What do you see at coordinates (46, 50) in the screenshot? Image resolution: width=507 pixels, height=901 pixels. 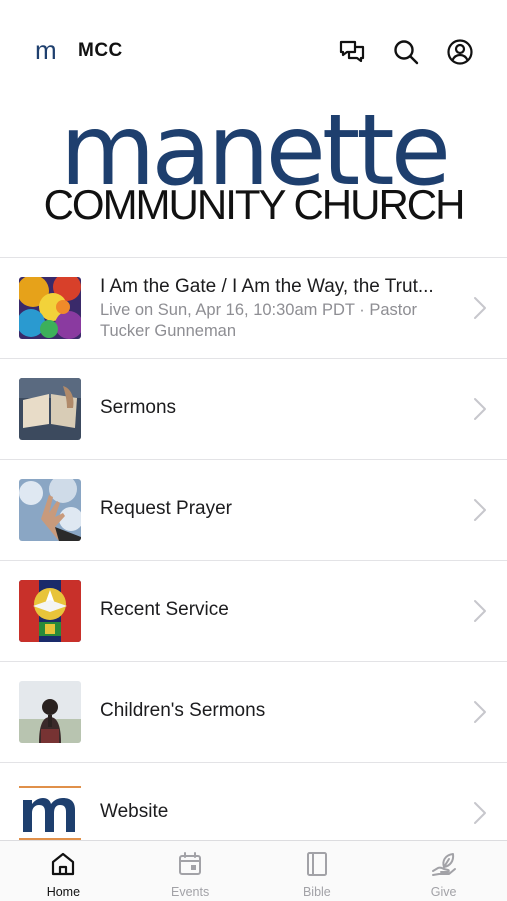 I see `app-logo: m` at bounding box center [46, 50].